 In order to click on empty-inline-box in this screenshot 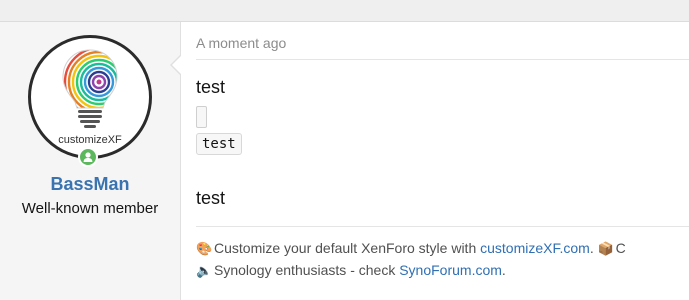, I will do `click(201, 117)`.